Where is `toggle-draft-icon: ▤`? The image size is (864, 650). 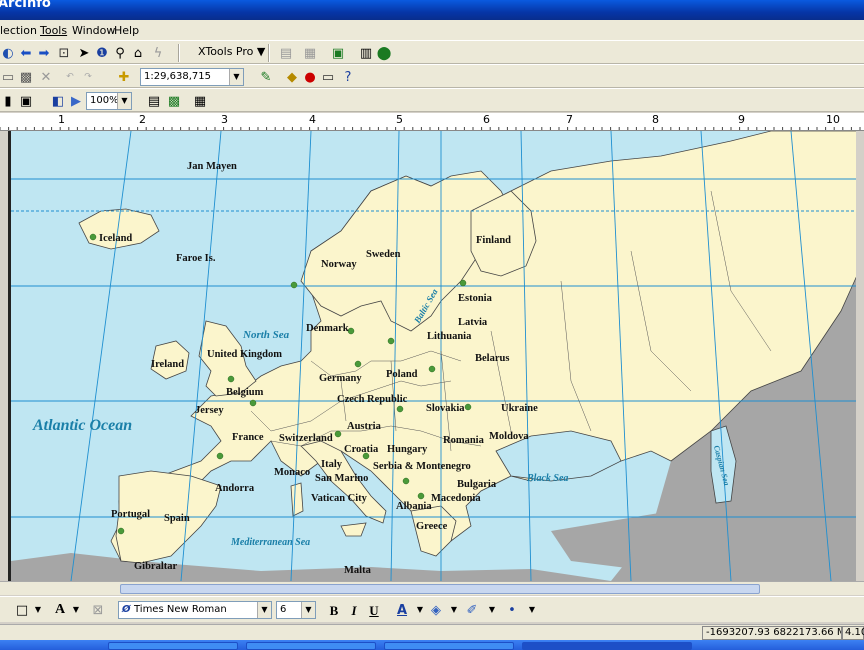 toggle-draft-icon: ▤ is located at coordinates (154, 101).